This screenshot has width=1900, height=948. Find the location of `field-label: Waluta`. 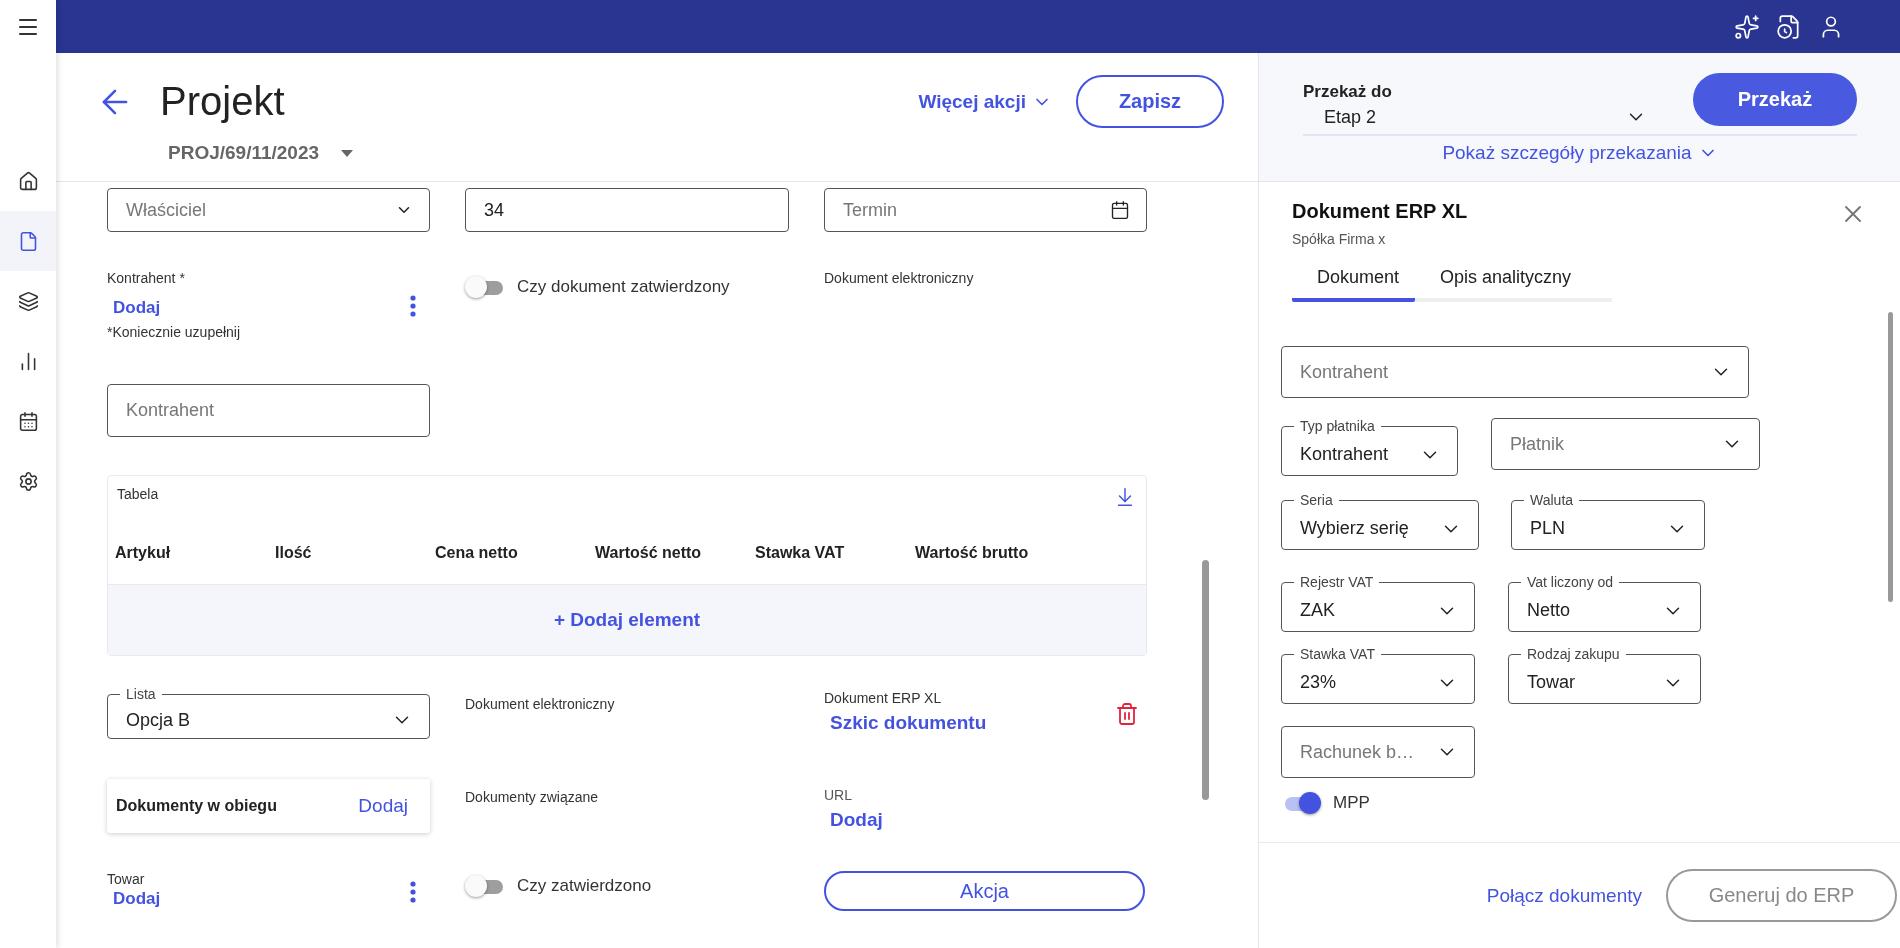

field-label: Waluta is located at coordinates (1552, 500).